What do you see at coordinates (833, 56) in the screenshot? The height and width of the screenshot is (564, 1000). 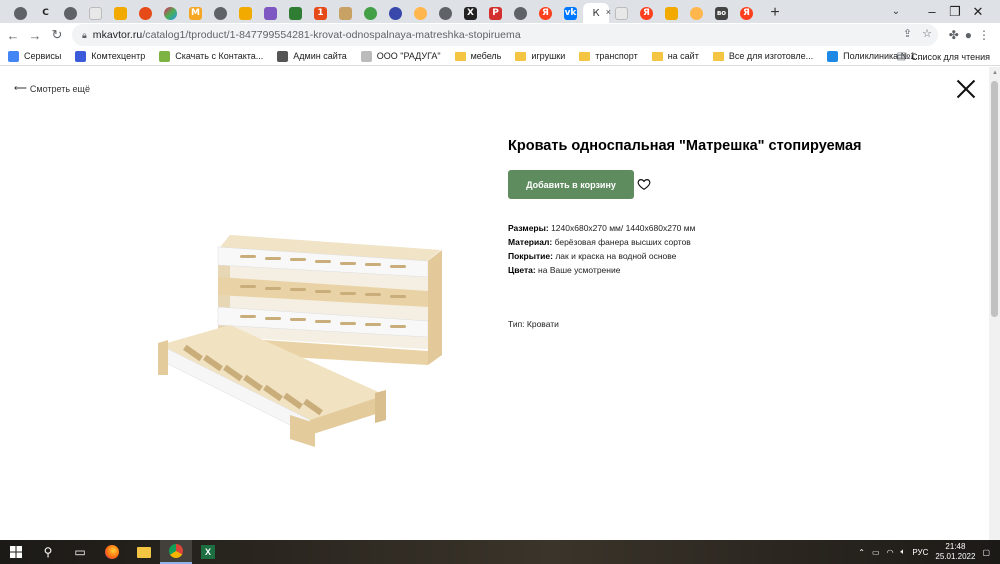 I see `send-icon` at bounding box center [833, 56].